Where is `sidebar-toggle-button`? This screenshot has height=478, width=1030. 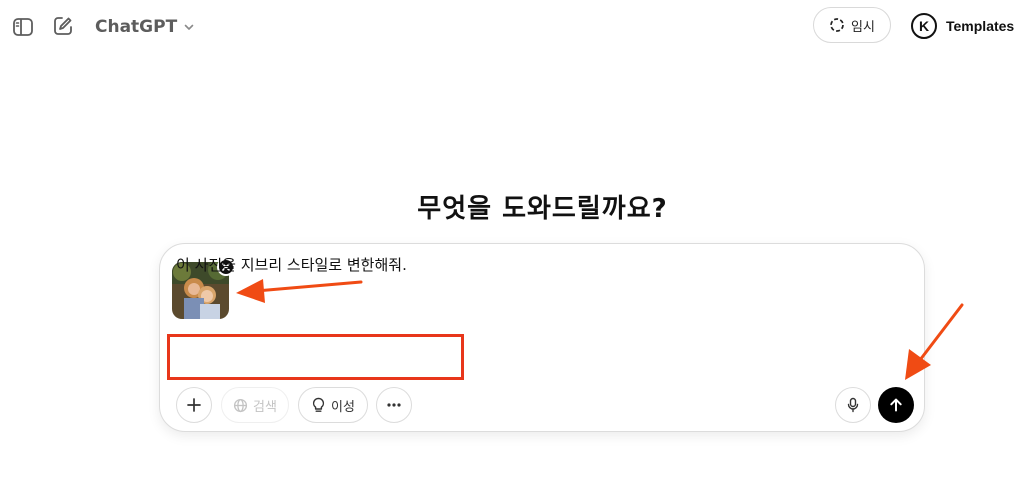 sidebar-toggle-button is located at coordinates (23, 27).